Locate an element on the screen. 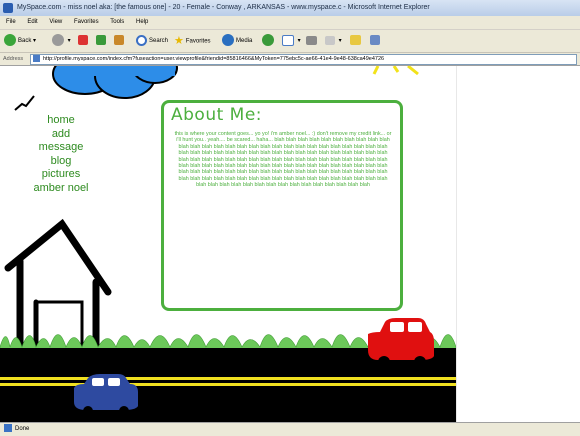 The image size is (580, 436). nav-add-link: add is located at coordinates (61, 135).